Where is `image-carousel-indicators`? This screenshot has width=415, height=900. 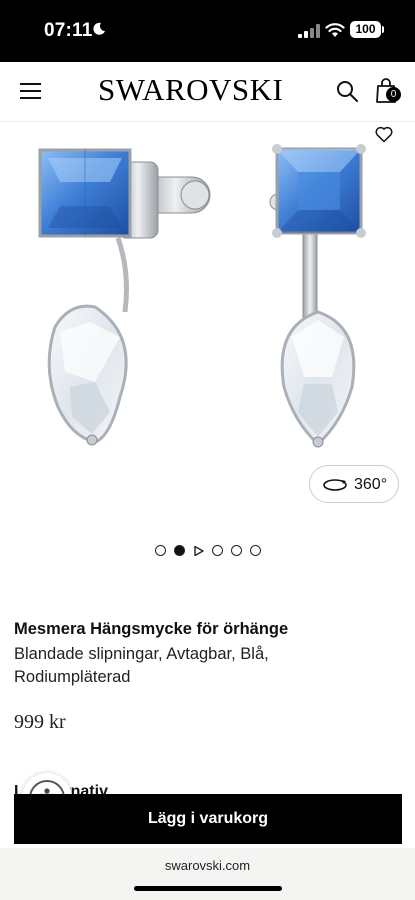
image-carousel-indicators is located at coordinates (210, 551).